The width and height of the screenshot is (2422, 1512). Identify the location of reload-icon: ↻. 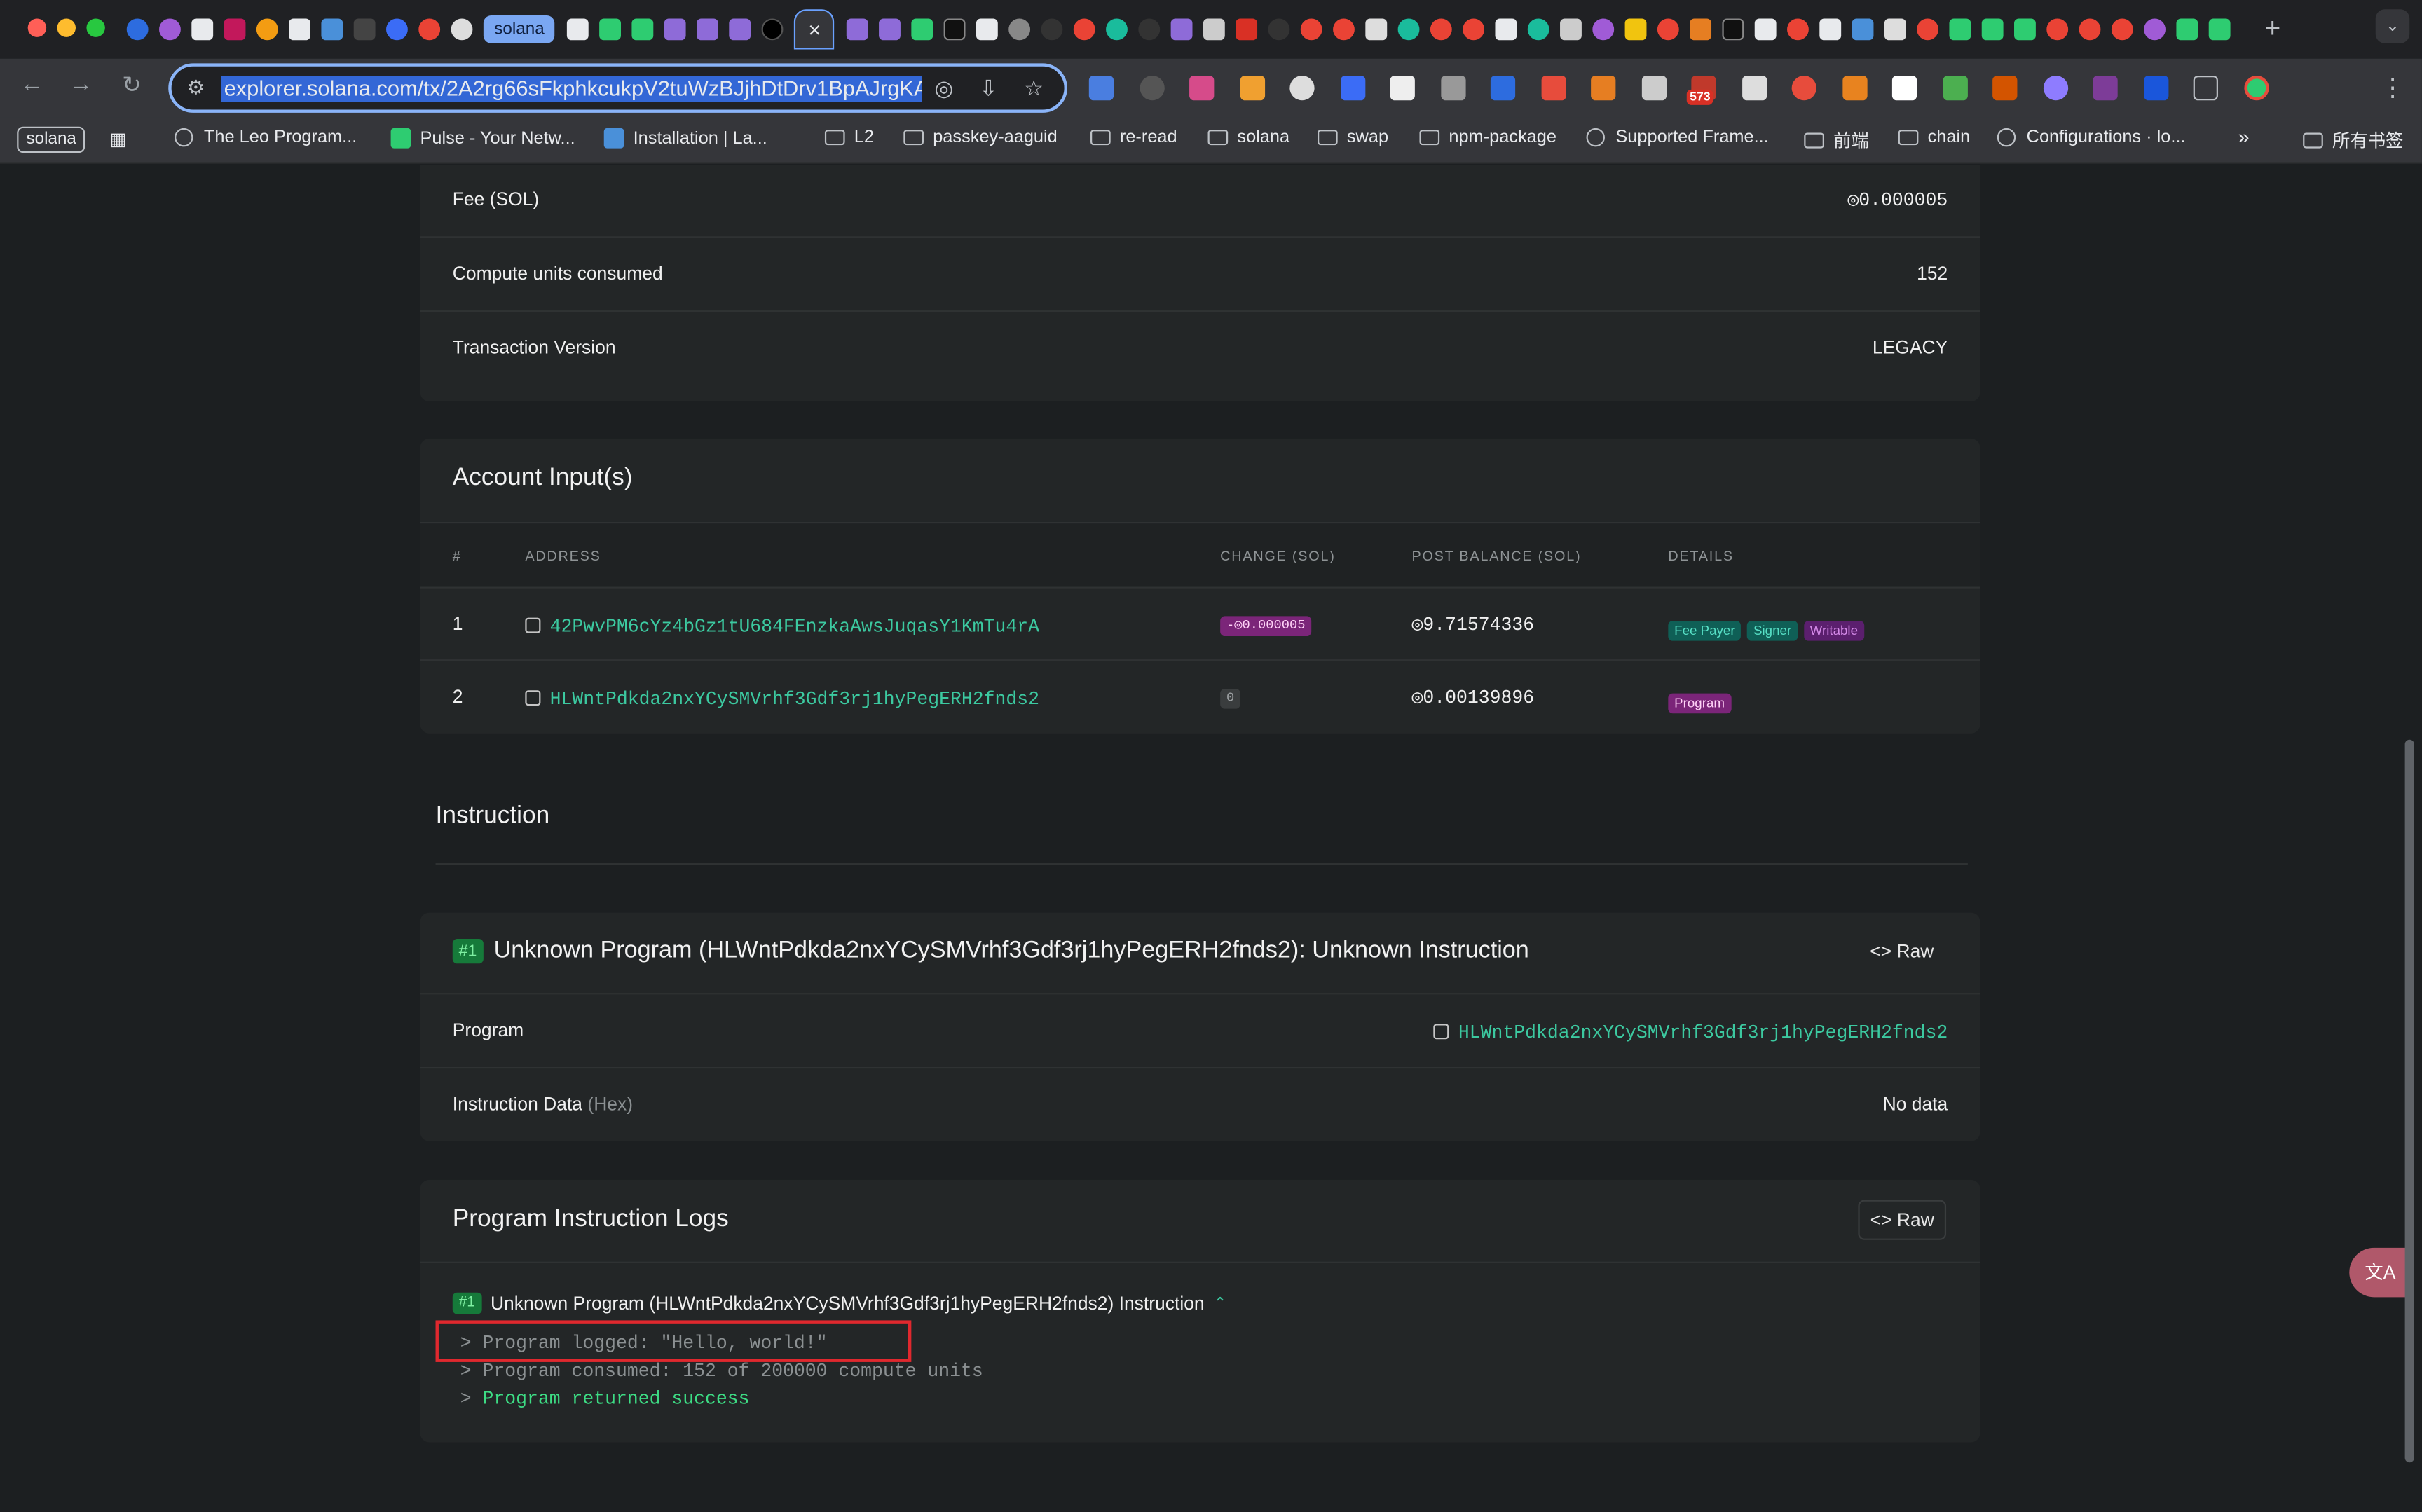
(132, 85).